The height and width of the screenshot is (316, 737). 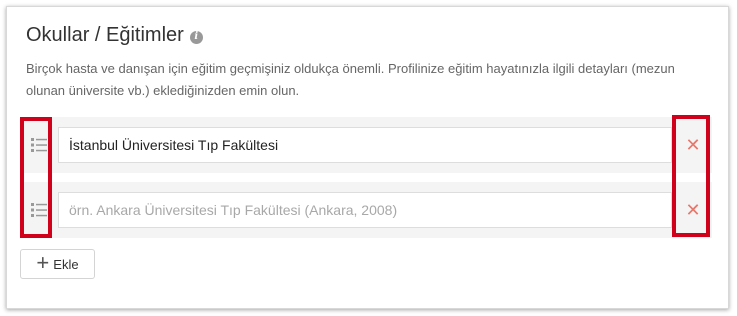 What do you see at coordinates (196, 37) in the screenshot?
I see `info-icon: i` at bounding box center [196, 37].